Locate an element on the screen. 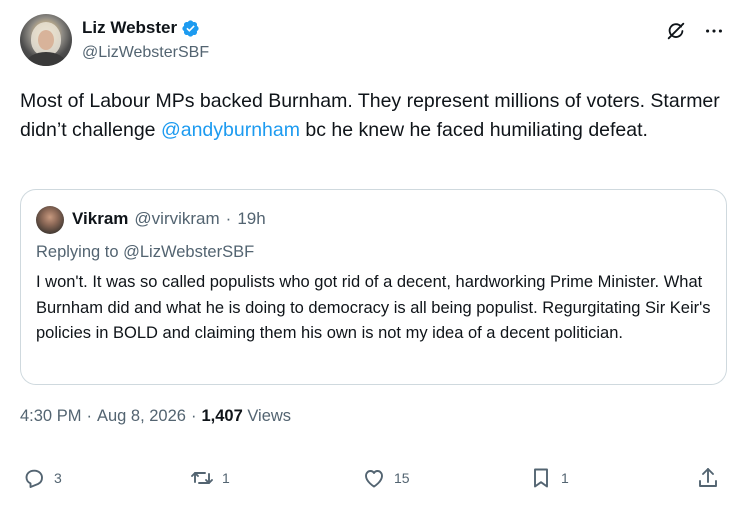 The image size is (745, 511). reply-button: 3 is located at coordinates (42, 478).